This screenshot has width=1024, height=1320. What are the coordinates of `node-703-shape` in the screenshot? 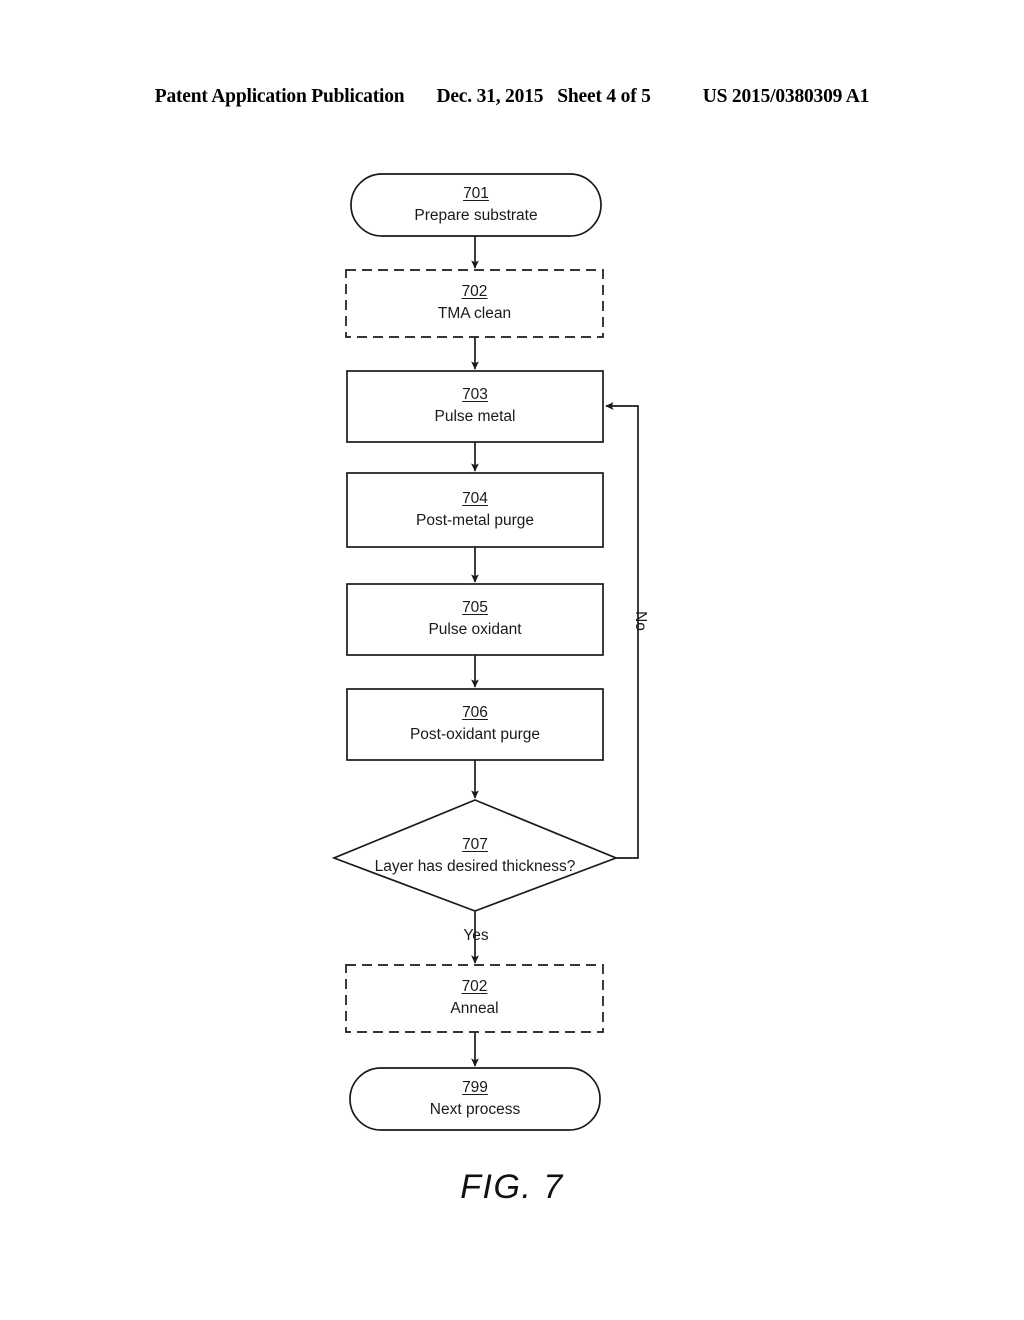 It's located at (475, 406).